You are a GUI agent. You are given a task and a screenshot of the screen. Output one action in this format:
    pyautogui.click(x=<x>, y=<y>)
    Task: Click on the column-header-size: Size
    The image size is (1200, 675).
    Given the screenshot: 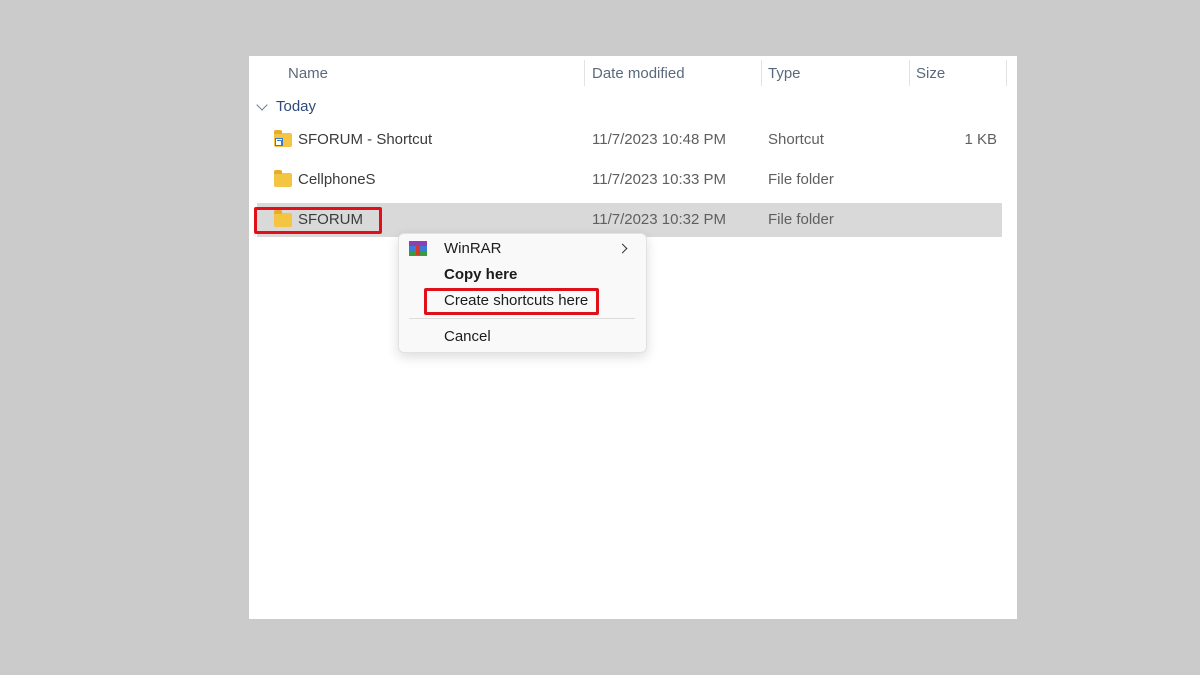 What is the action you would take?
    pyautogui.click(x=930, y=74)
    